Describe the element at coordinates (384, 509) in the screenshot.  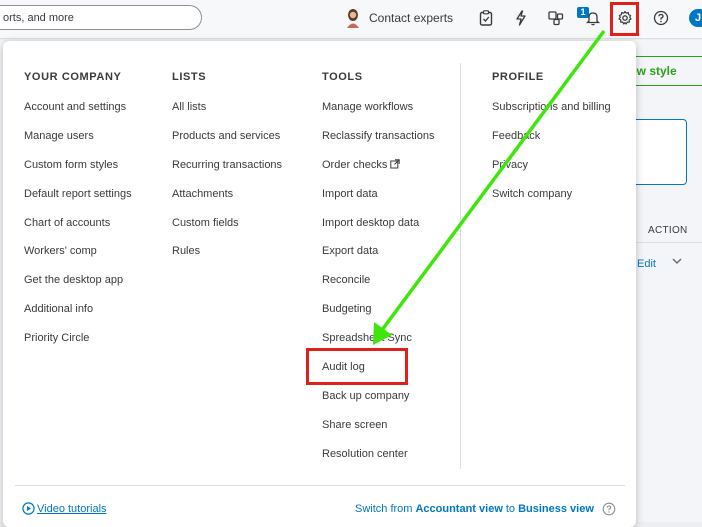
I see `switch-prefix: Switch from` at that location.